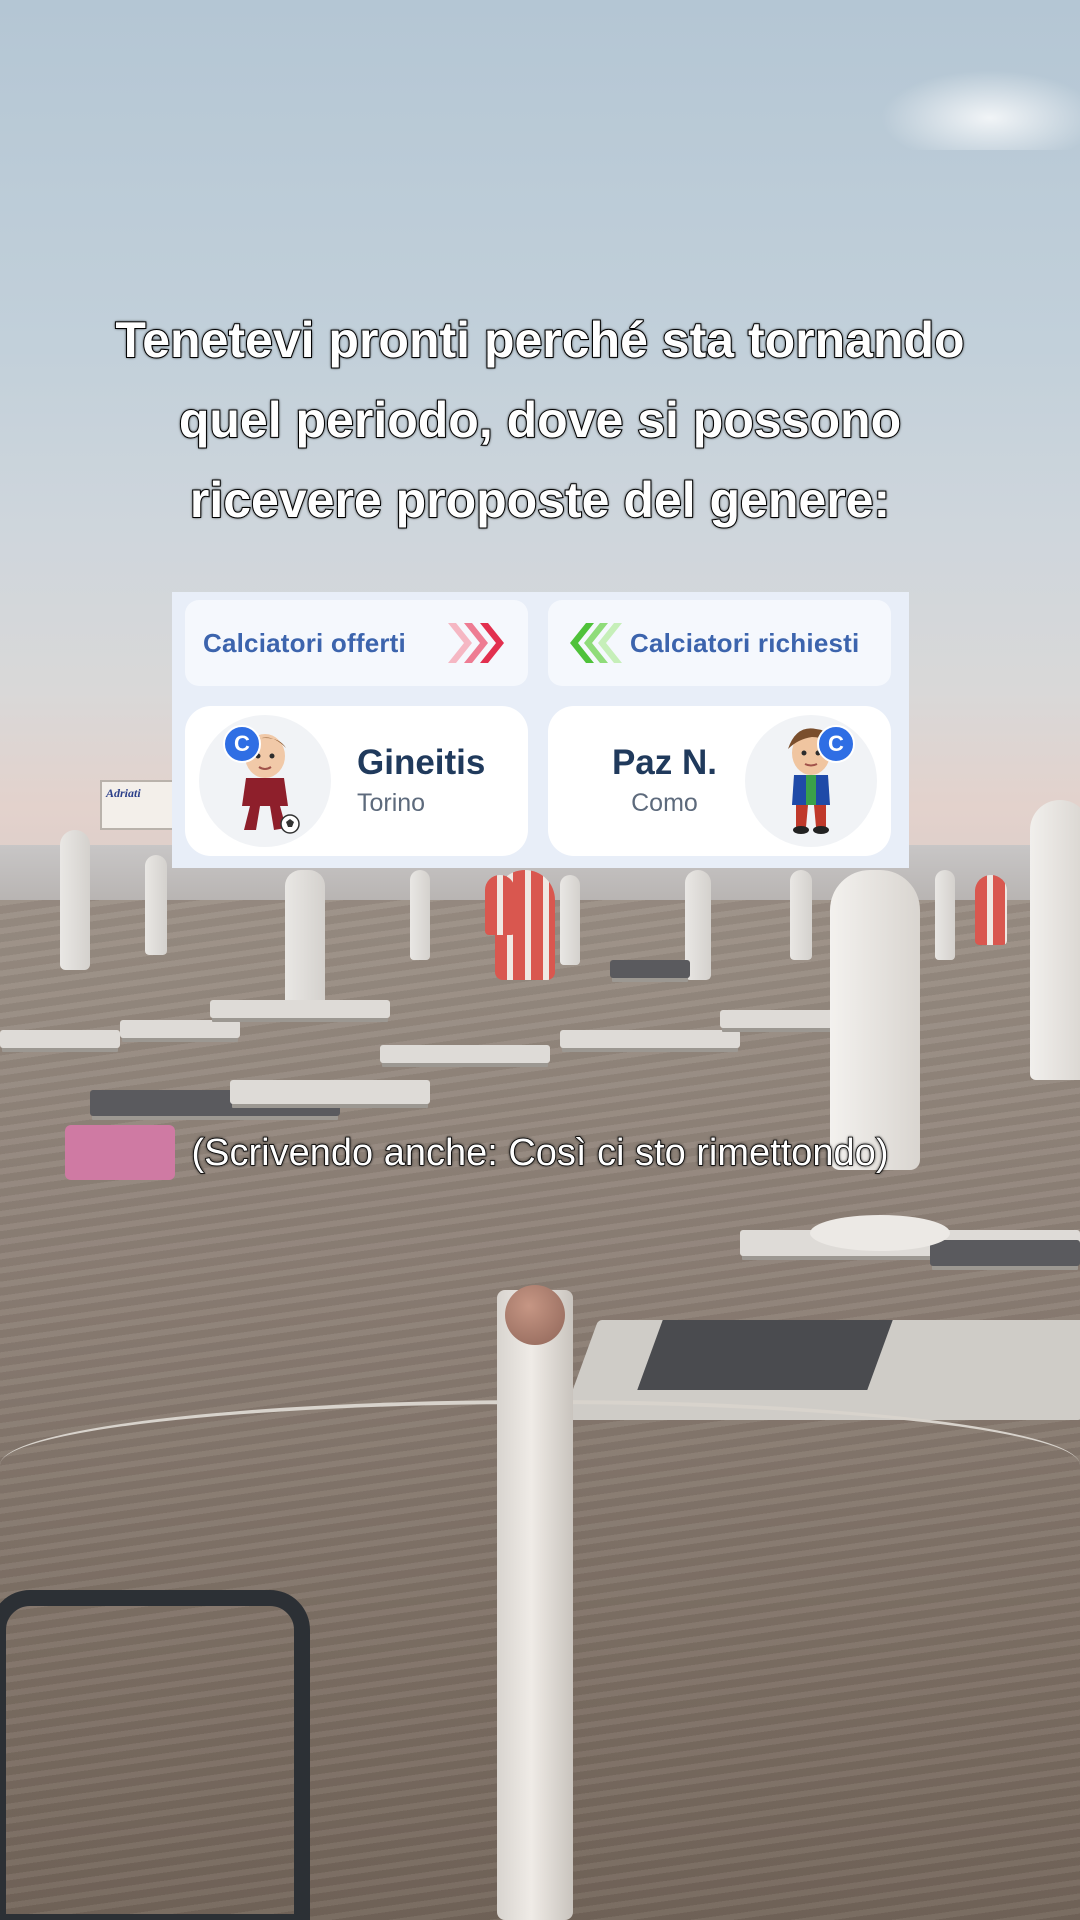  Describe the element at coordinates (664, 762) in the screenshot. I see `requested-player-name: Paz N.` at that location.